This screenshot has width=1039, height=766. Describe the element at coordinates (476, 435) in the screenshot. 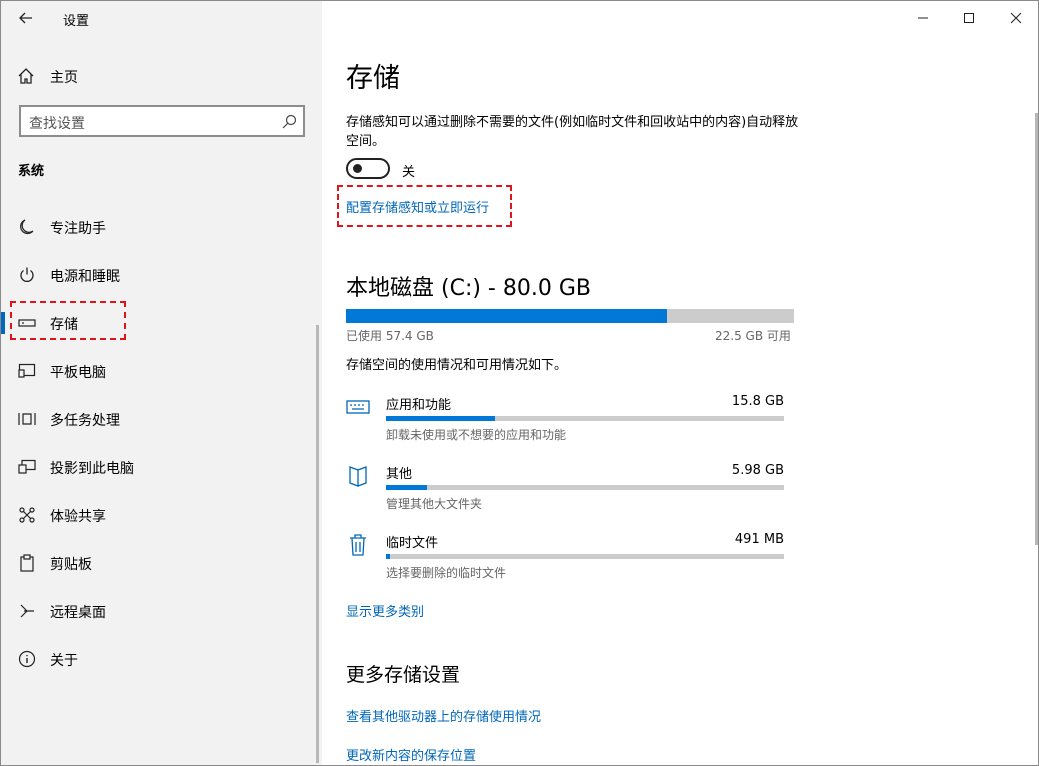

I see `category-description: 卸载未使用或不想要的应用和功能` at that location.